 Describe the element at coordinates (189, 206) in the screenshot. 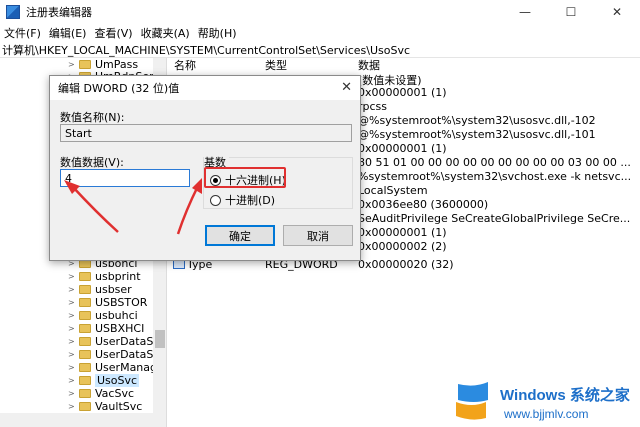

I see `arrow-to-hex-radio` at that location.